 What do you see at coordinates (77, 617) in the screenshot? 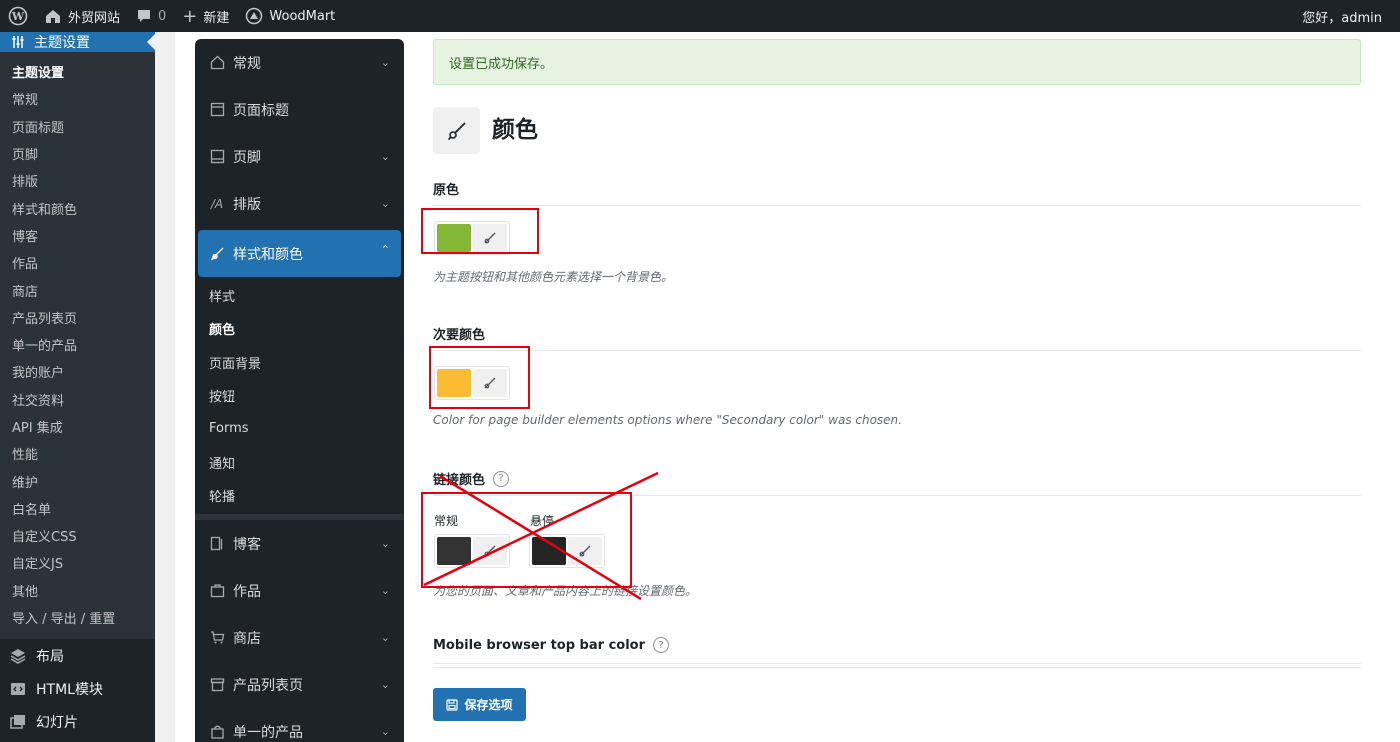
I see `submenu-item: 导入 / 导出 / 重置` at bounding box center [77, 617].